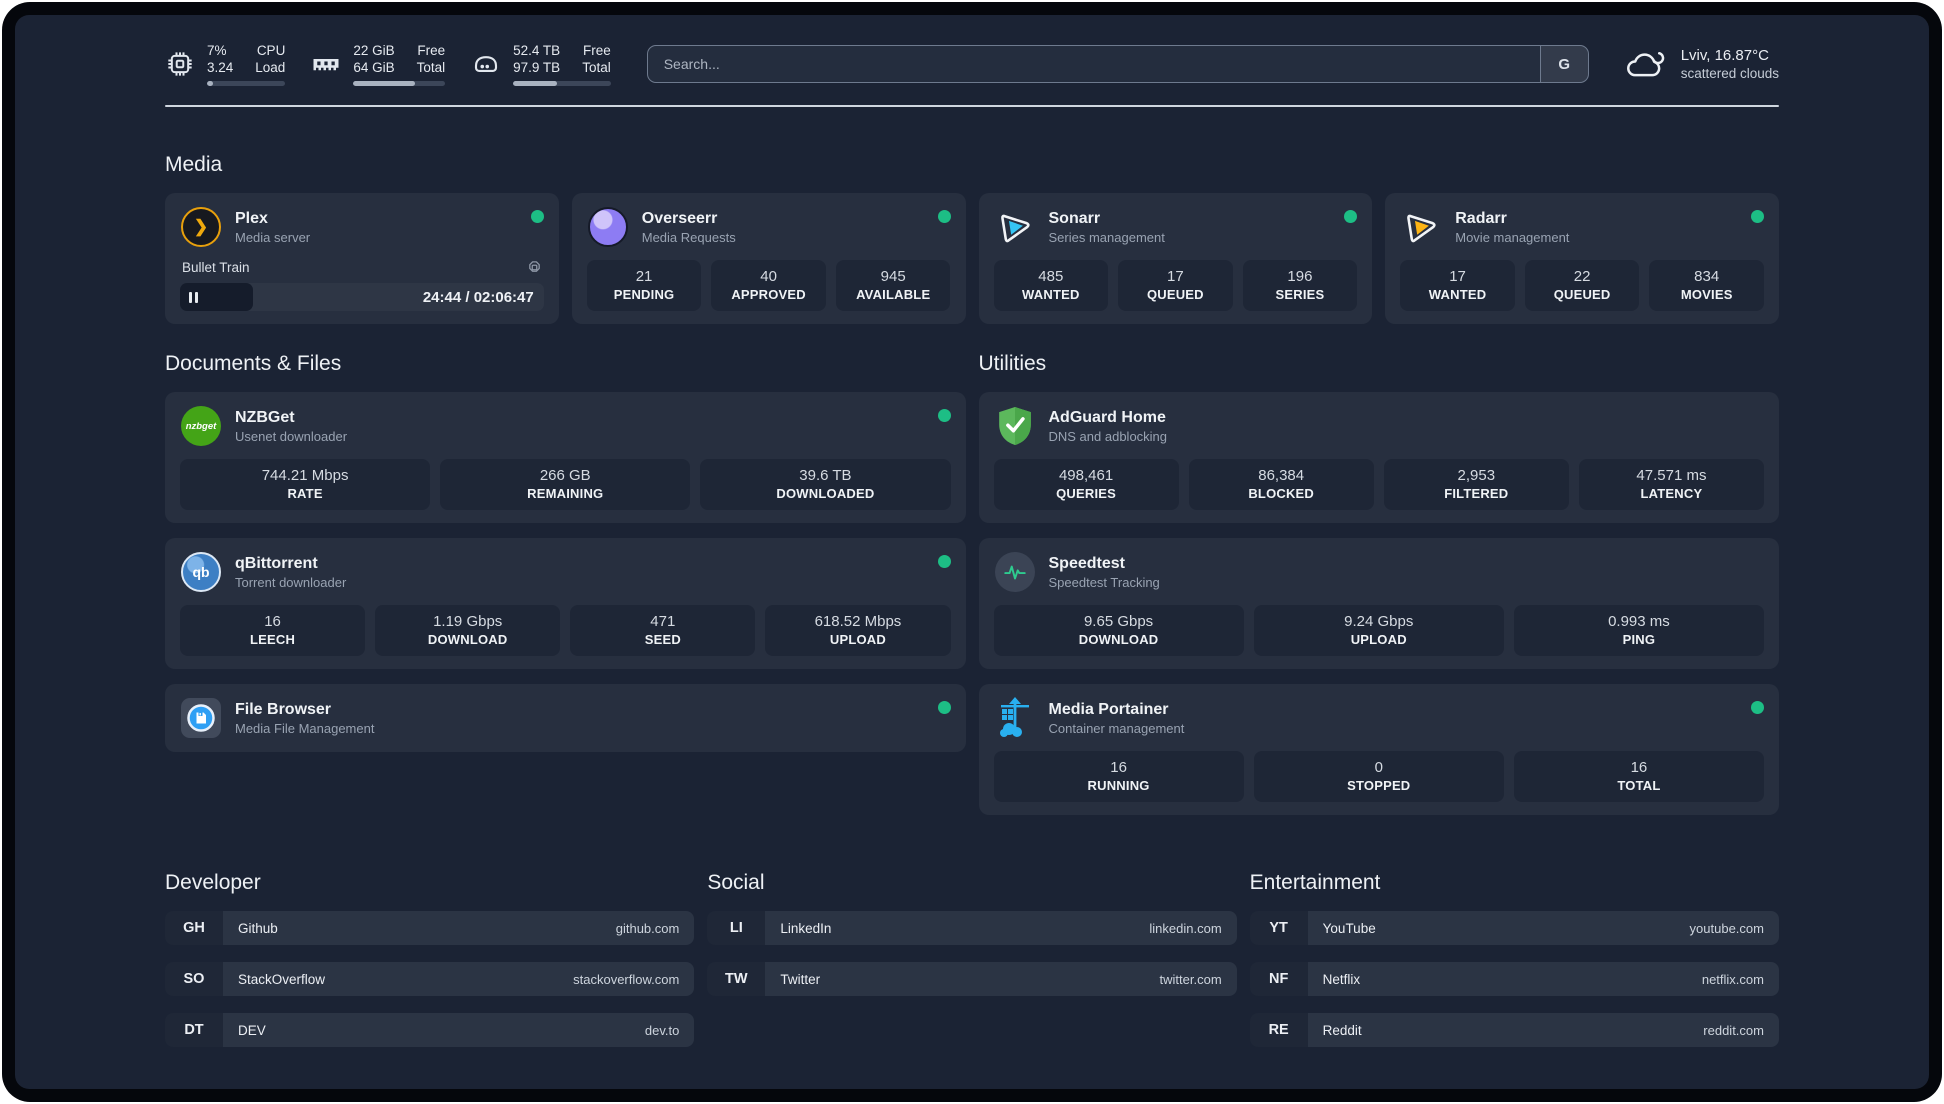 This screenshot has height=1104, width=1944. What do you see at coordinates (800, 979) in the screenshot?
I see `bookmark-name: Twitter` at bounding box center [800, 979].